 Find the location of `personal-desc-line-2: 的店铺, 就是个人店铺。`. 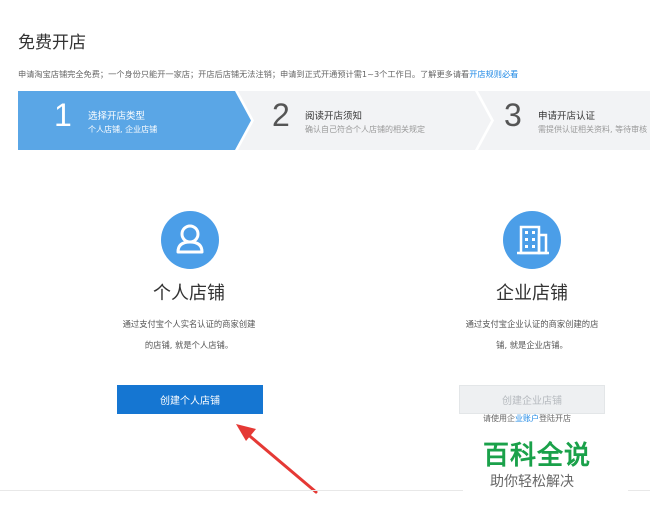

personal-desc-line-2: 的店铺, 就是个人店铺。 is located at coordinates (189, 345).